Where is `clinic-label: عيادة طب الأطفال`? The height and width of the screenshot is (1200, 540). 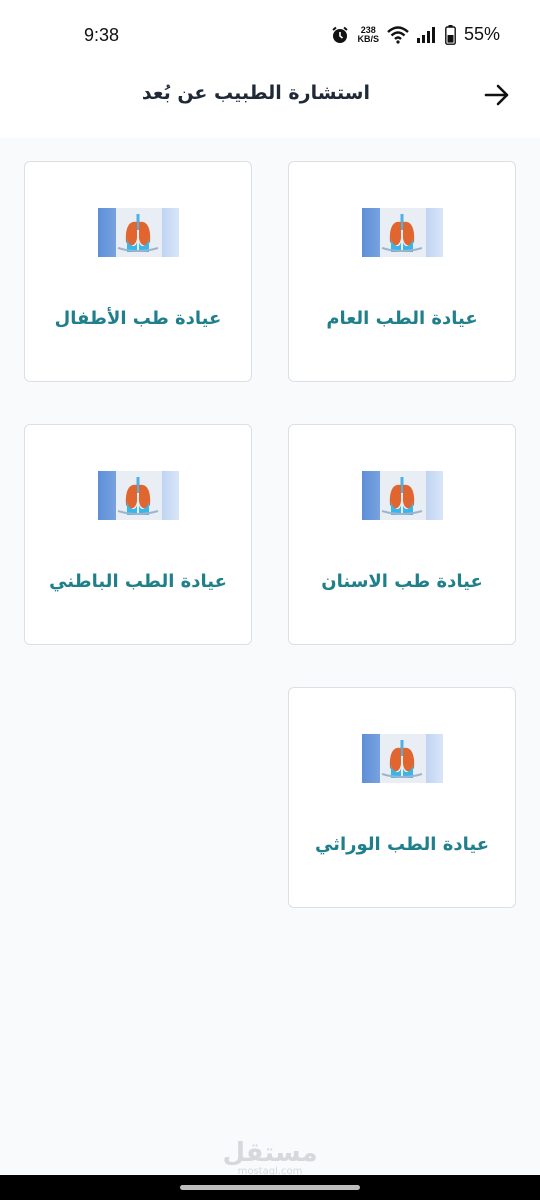 clinic-label: عيادة طب الأطفال is located at coordinates (138, 318).